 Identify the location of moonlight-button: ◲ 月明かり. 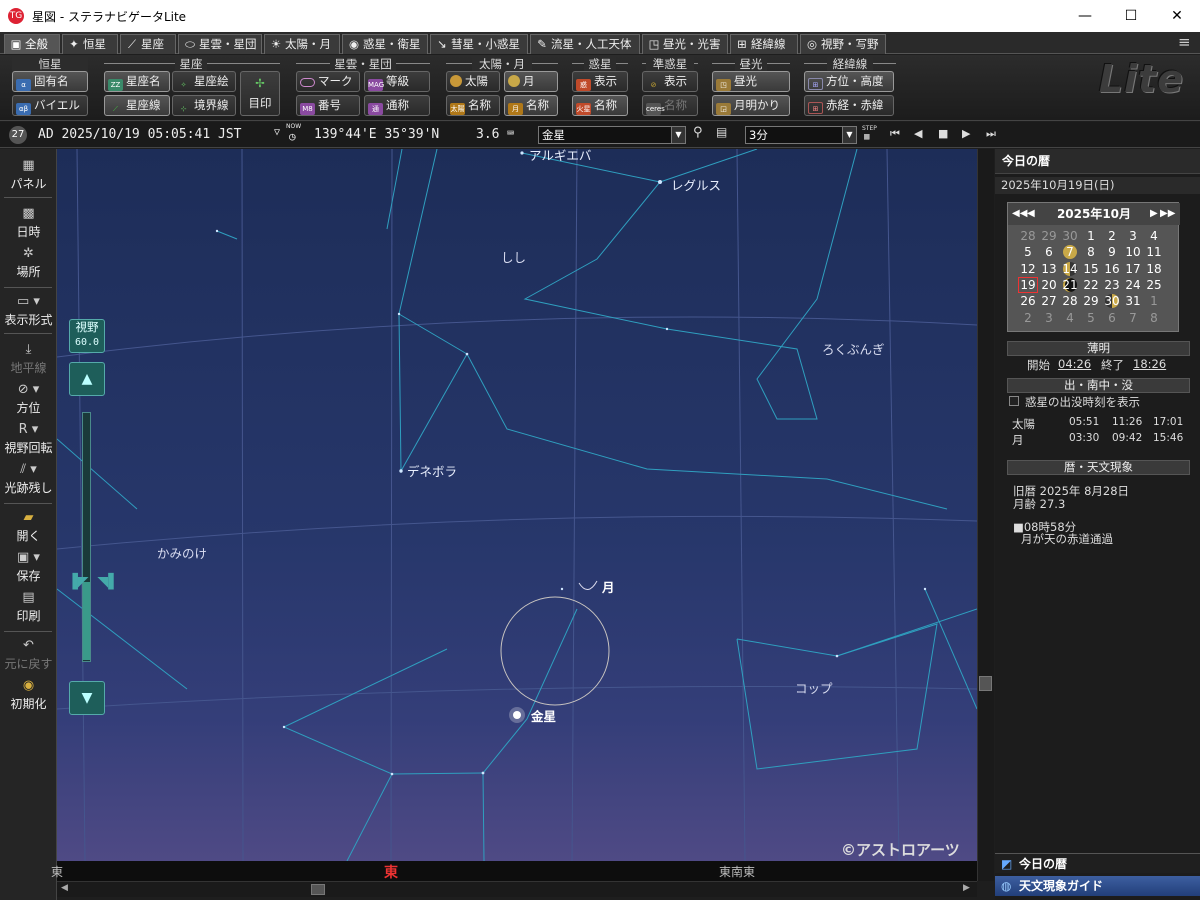
(751, 105).